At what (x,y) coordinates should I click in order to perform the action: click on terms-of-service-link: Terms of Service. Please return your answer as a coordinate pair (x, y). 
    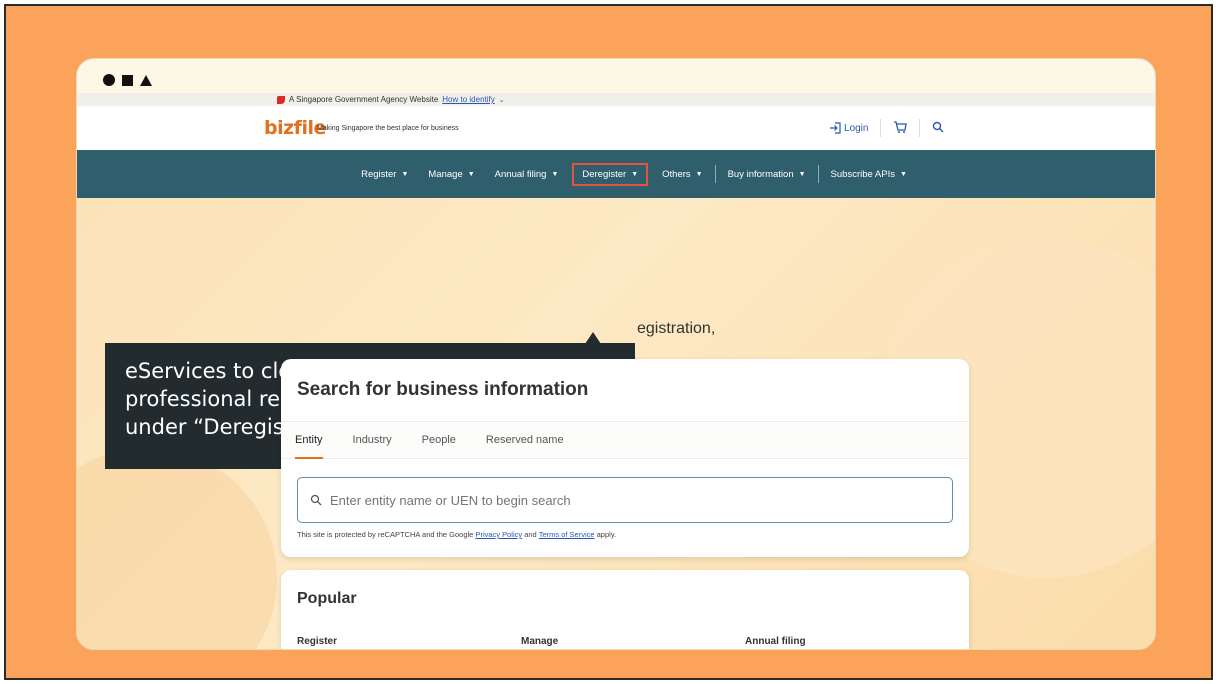
    Looking at the image, I should click on (567, 534).